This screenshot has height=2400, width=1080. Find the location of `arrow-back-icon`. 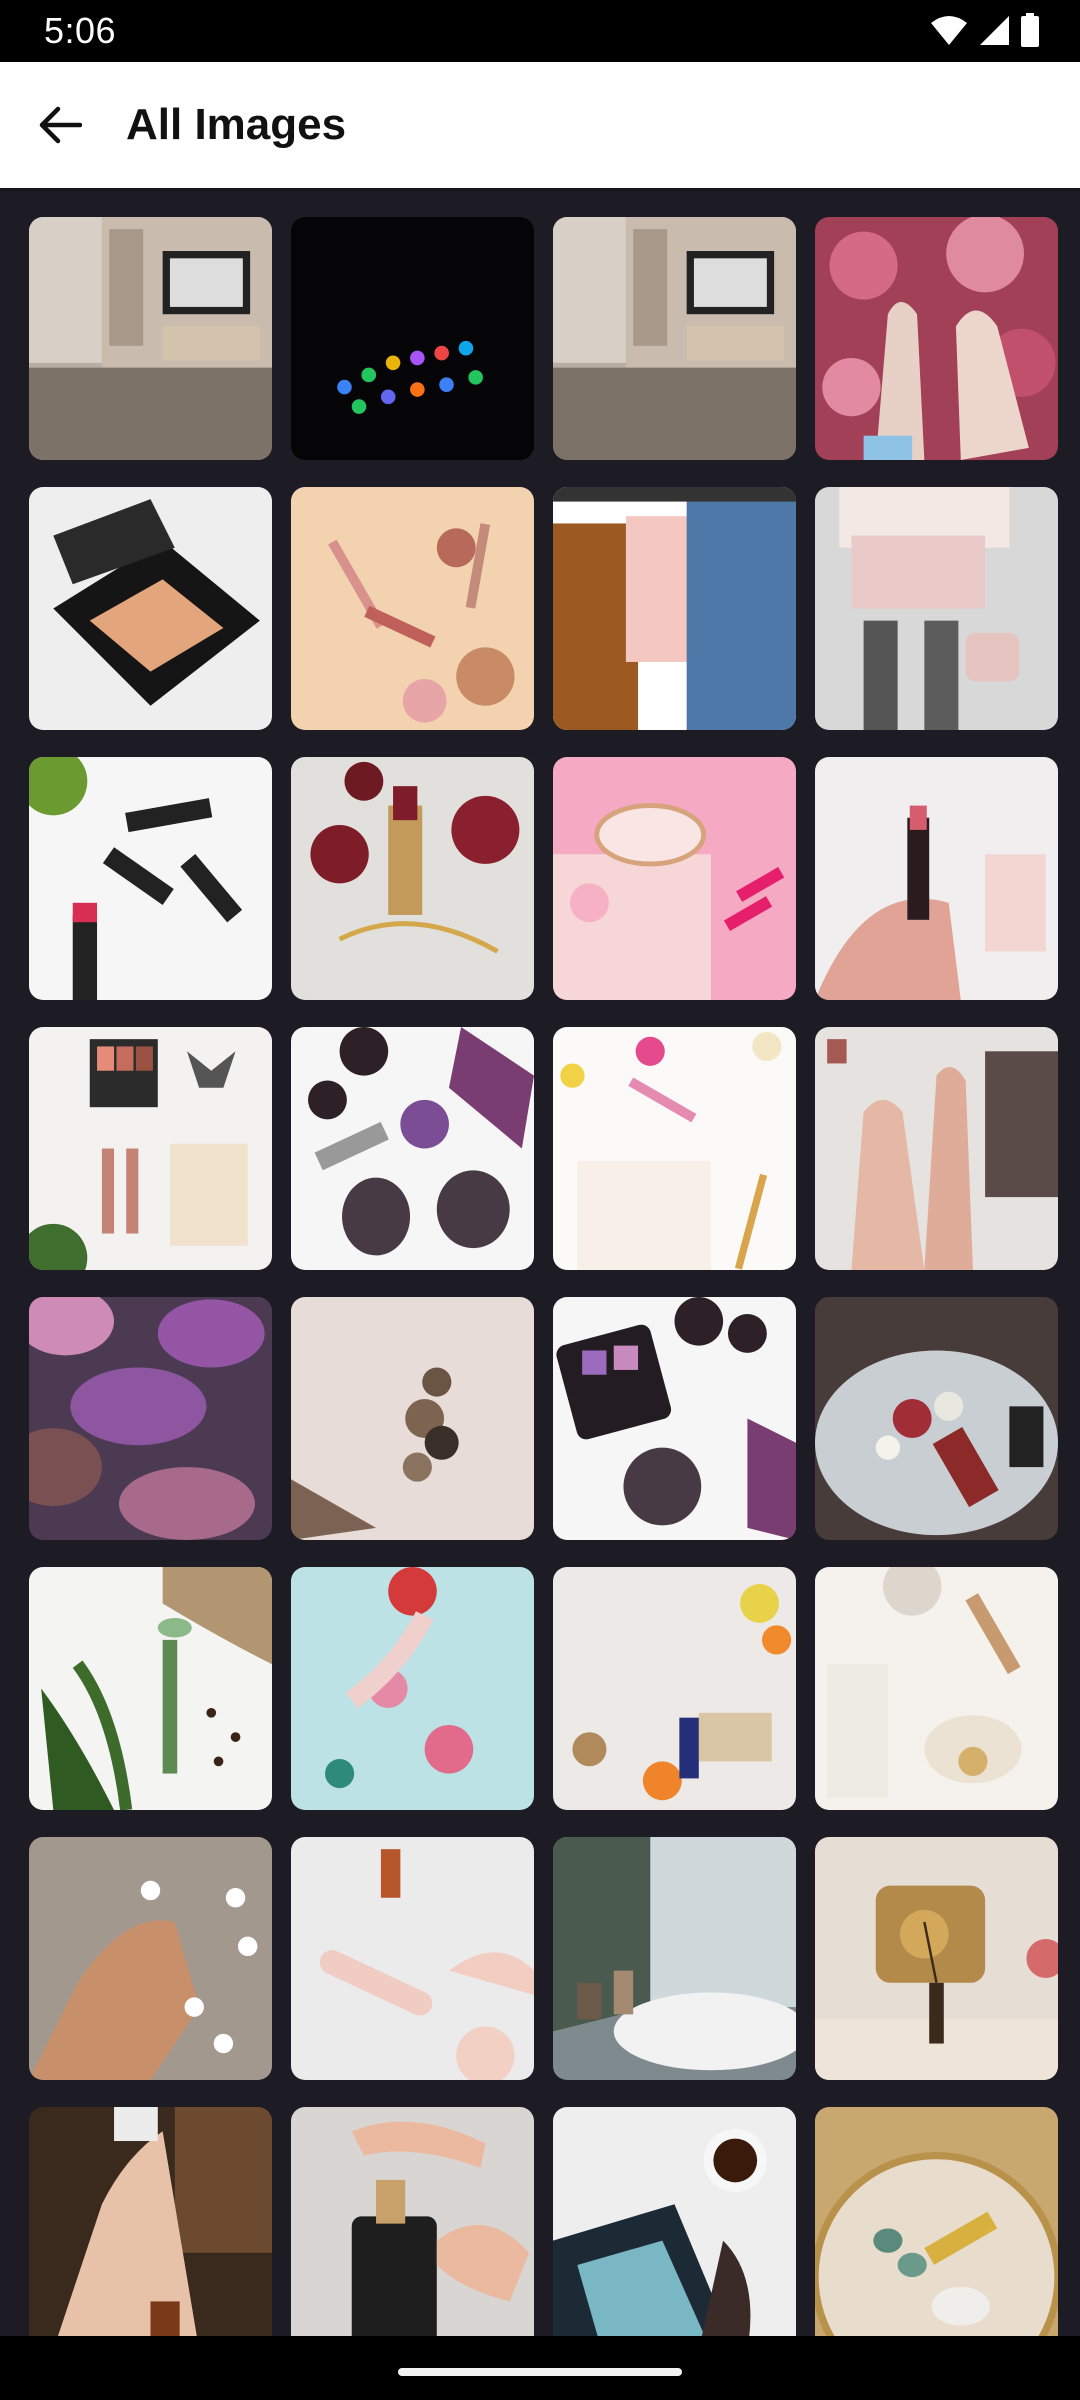

arrow-back-icon is located at coordinates (60, 125).